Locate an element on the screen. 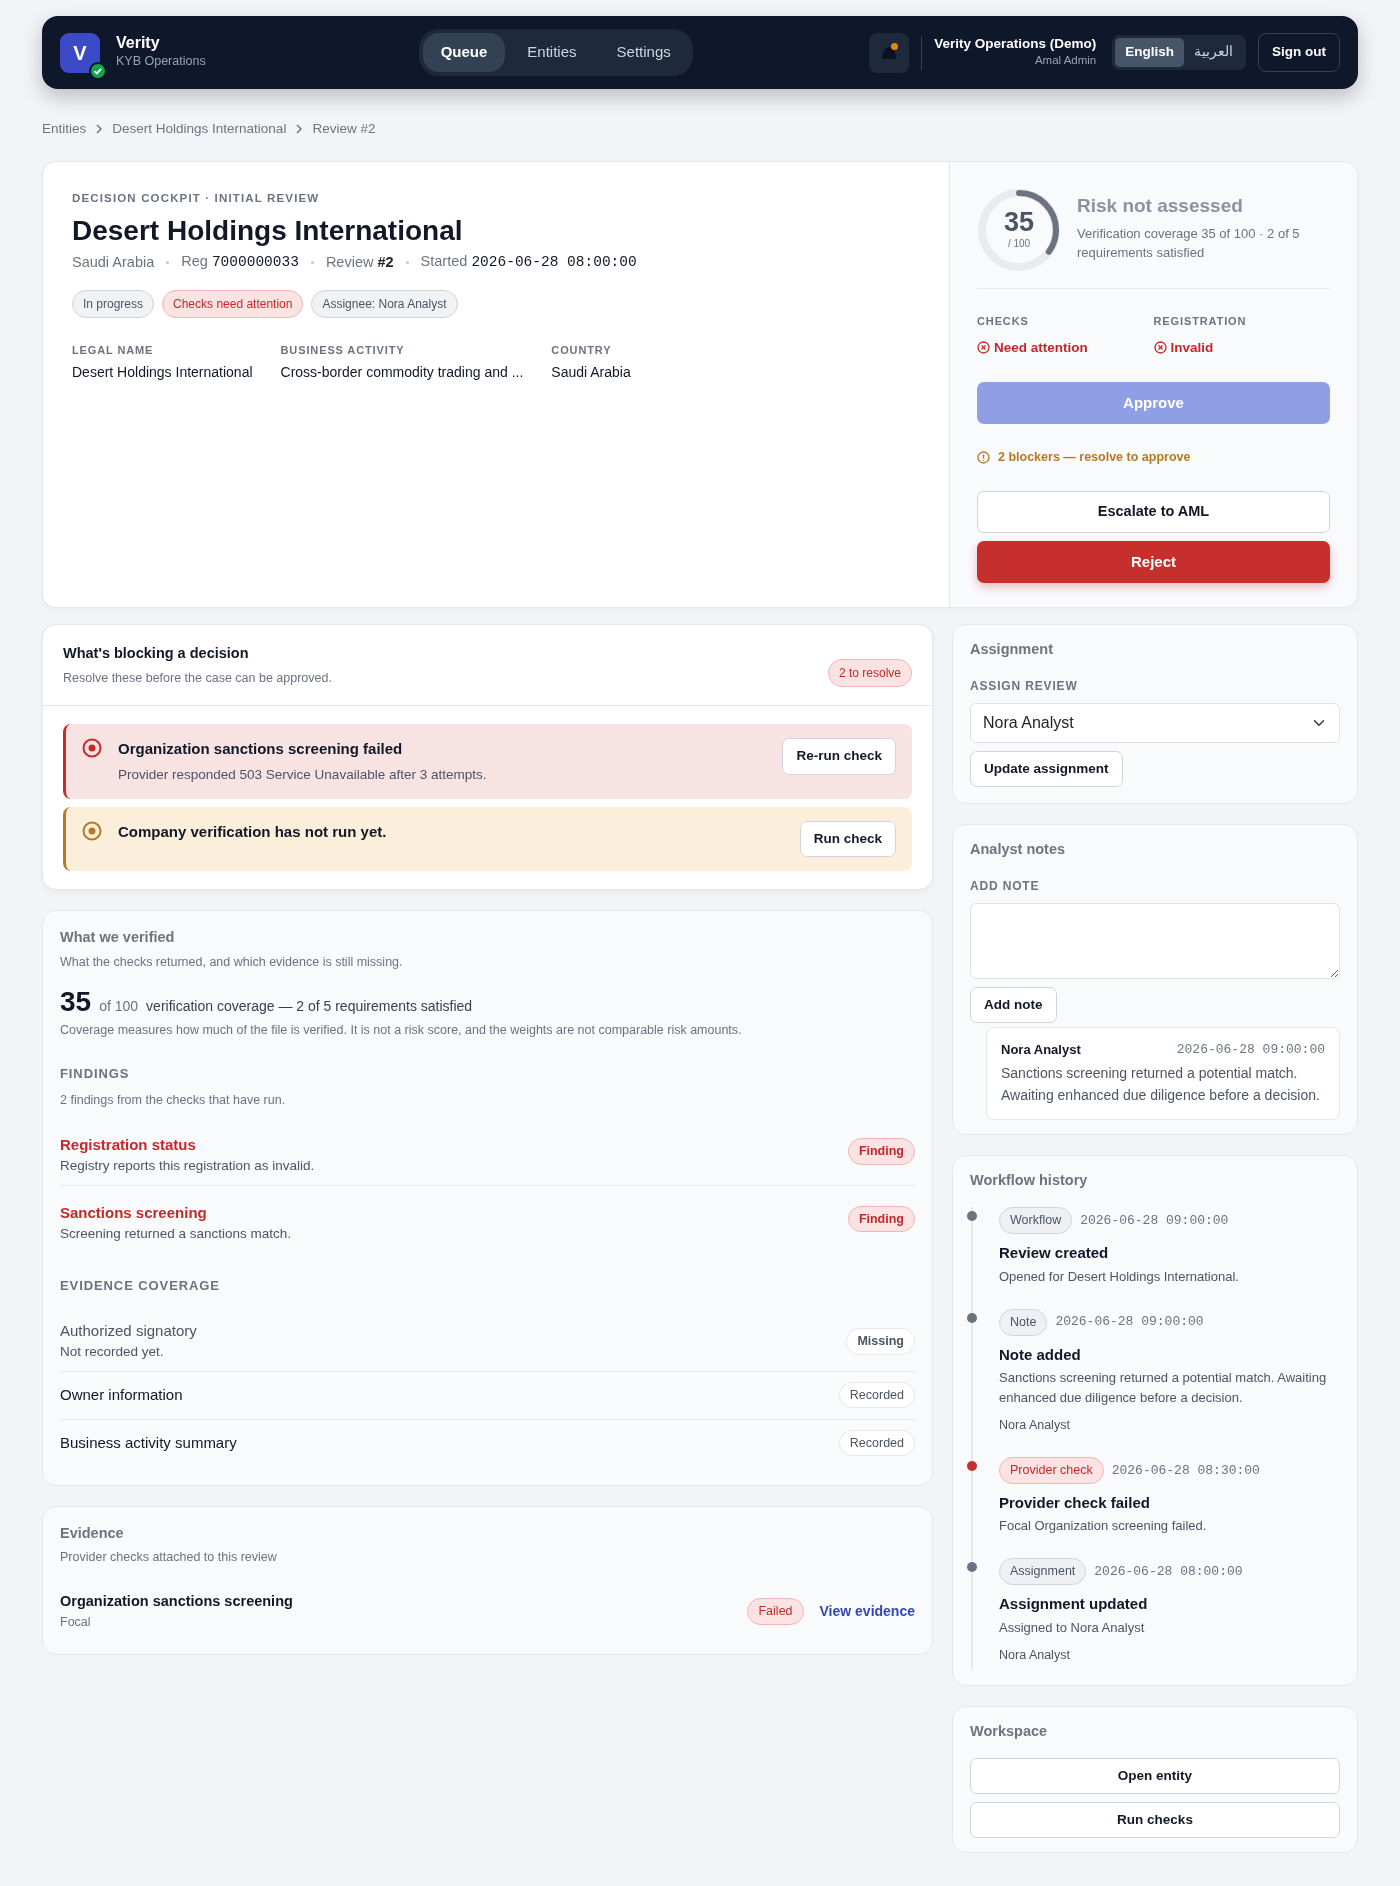  app-subtitle: KYB Operations is located at coordinates (161, 61).